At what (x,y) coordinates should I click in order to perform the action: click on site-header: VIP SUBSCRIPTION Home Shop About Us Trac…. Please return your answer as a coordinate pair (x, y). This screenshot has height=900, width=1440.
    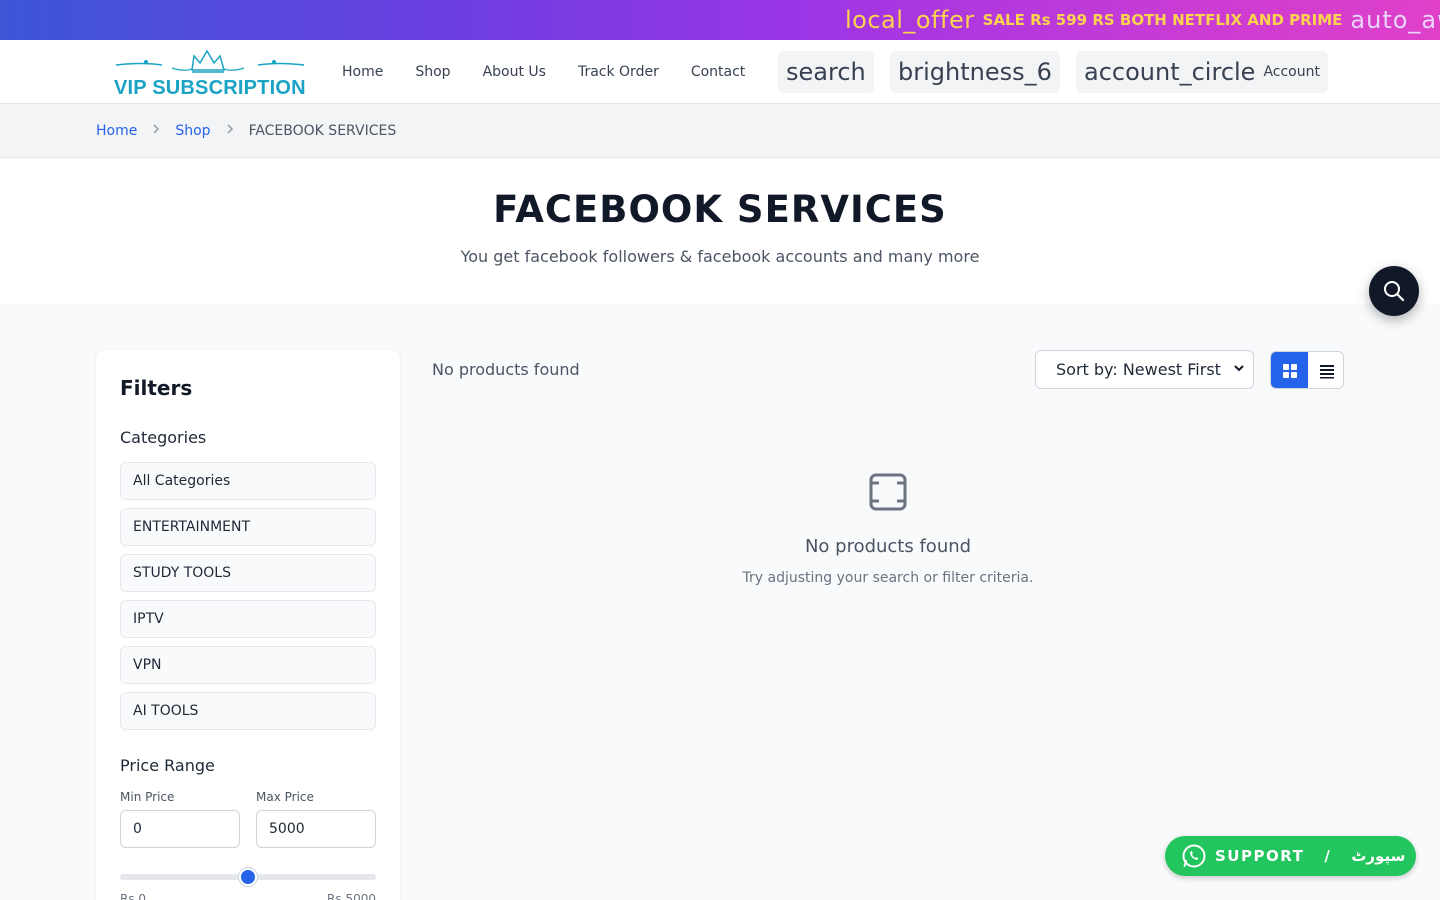
    Looking at the image, I should click on (720, 72).